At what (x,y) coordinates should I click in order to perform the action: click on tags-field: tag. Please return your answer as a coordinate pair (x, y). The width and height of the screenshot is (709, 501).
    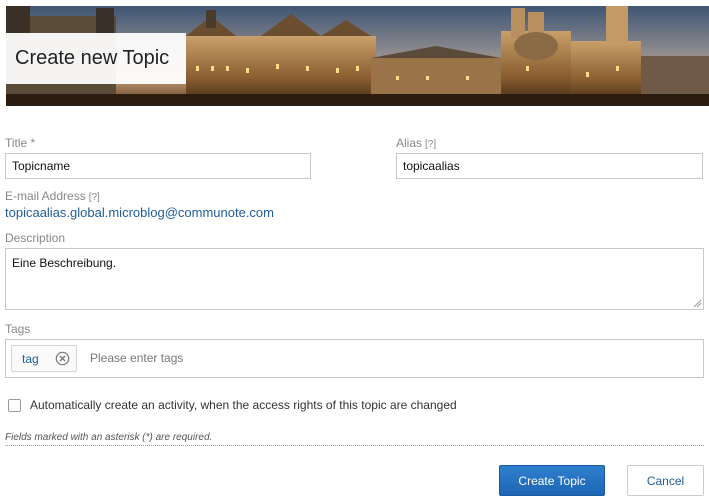
    Looking at the image, I should click on (354, 358).